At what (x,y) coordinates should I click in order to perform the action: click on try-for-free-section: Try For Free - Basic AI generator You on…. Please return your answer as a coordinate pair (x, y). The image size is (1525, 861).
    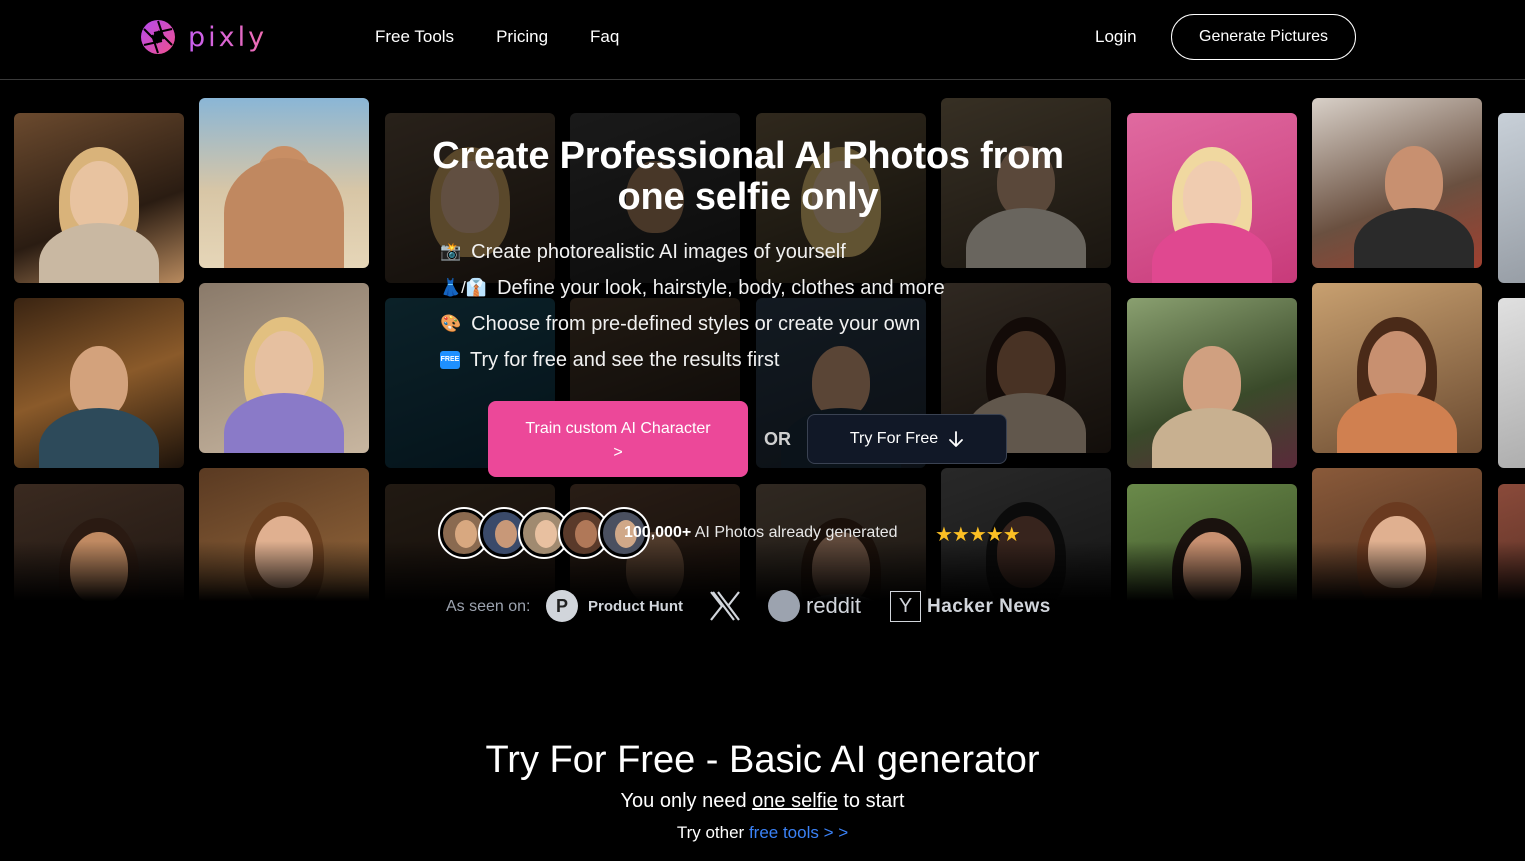
    Looking at the image, I should click on (762, 789).